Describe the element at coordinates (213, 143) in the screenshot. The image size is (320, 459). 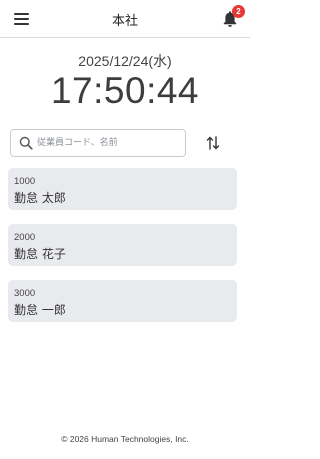
I see `sort-arrows-icon` at that location.